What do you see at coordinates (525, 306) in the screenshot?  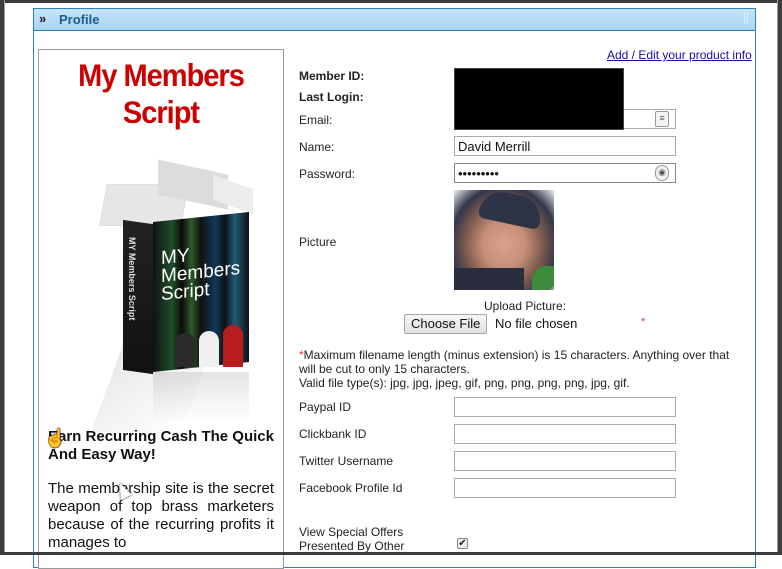 I see `upload-picture-label: Upload Picture:` at bounding box center [525, 306].